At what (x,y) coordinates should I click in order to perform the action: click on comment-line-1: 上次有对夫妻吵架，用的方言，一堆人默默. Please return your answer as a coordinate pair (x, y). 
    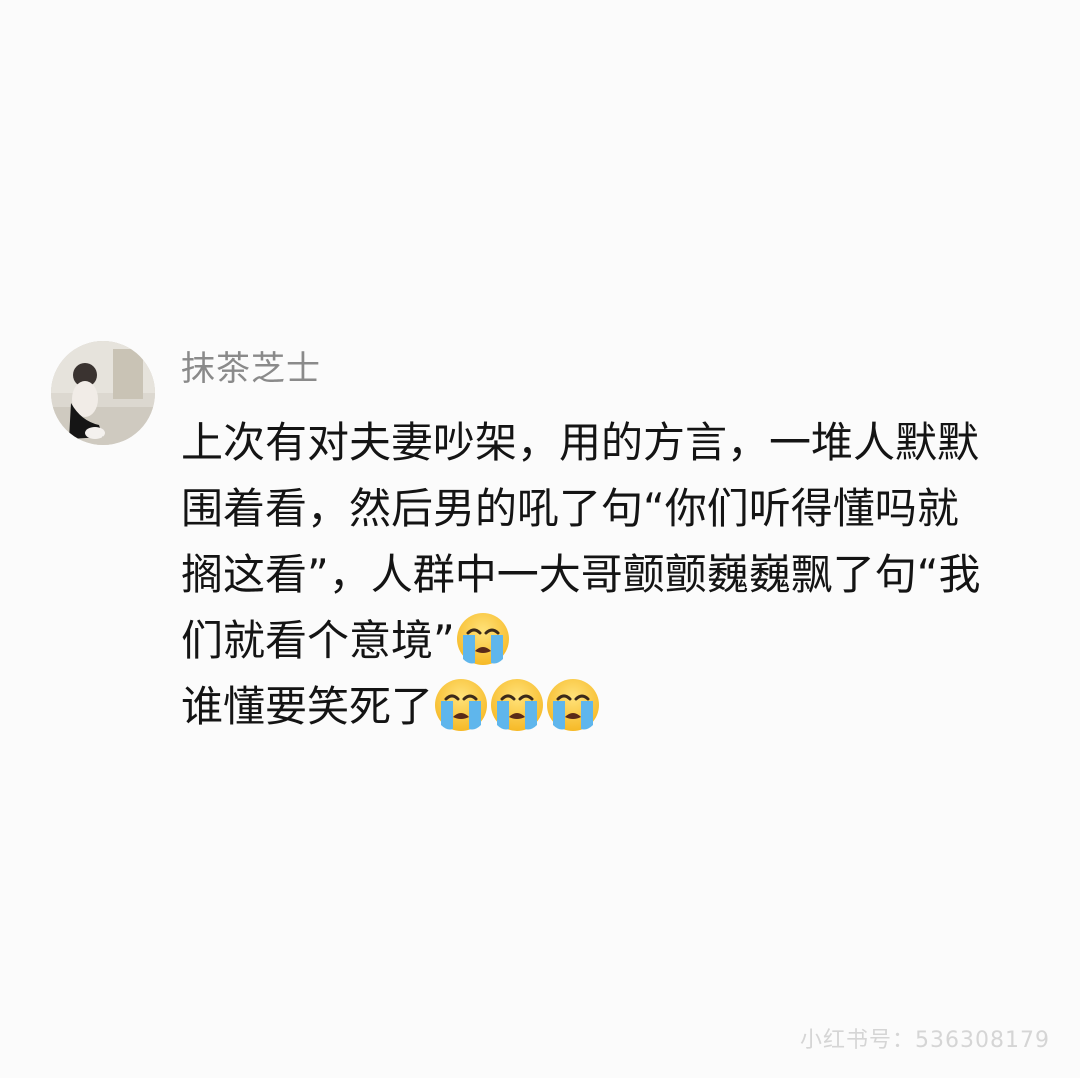
    Looking at the image, I should click on (611, 443).